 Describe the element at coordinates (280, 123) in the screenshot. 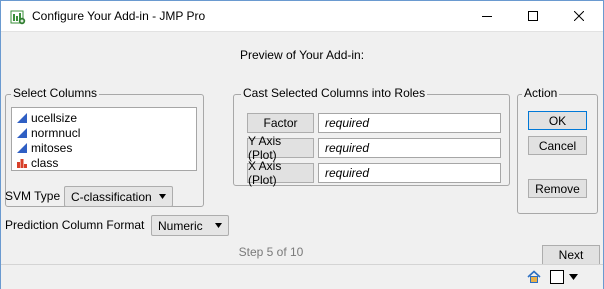

I see `factor-role-button: Factor` at that location.